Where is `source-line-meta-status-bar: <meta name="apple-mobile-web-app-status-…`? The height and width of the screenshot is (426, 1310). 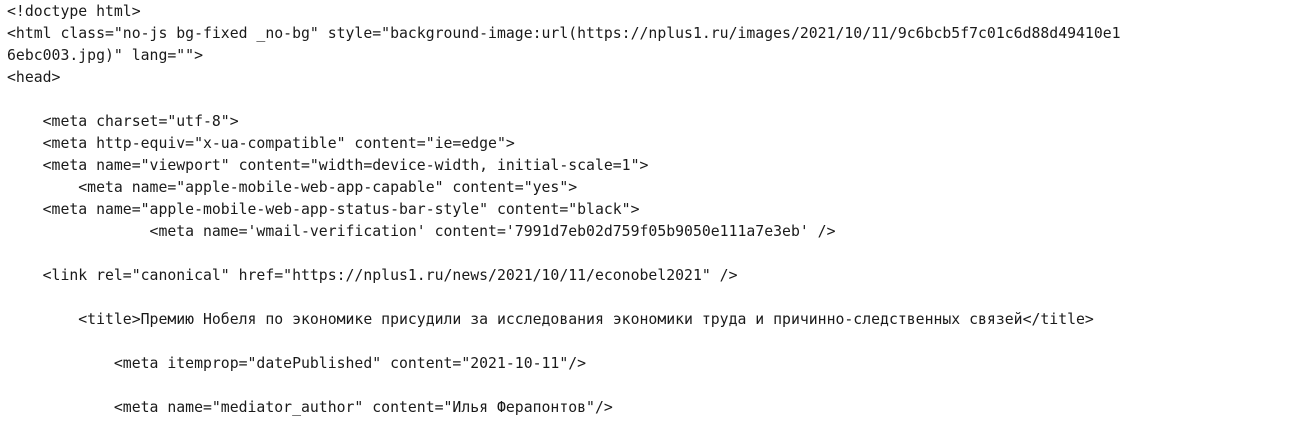
source-line-meta-status-bar: <meta name="apple-mobile-web-app-status-… is located at coordinates (323, 209).